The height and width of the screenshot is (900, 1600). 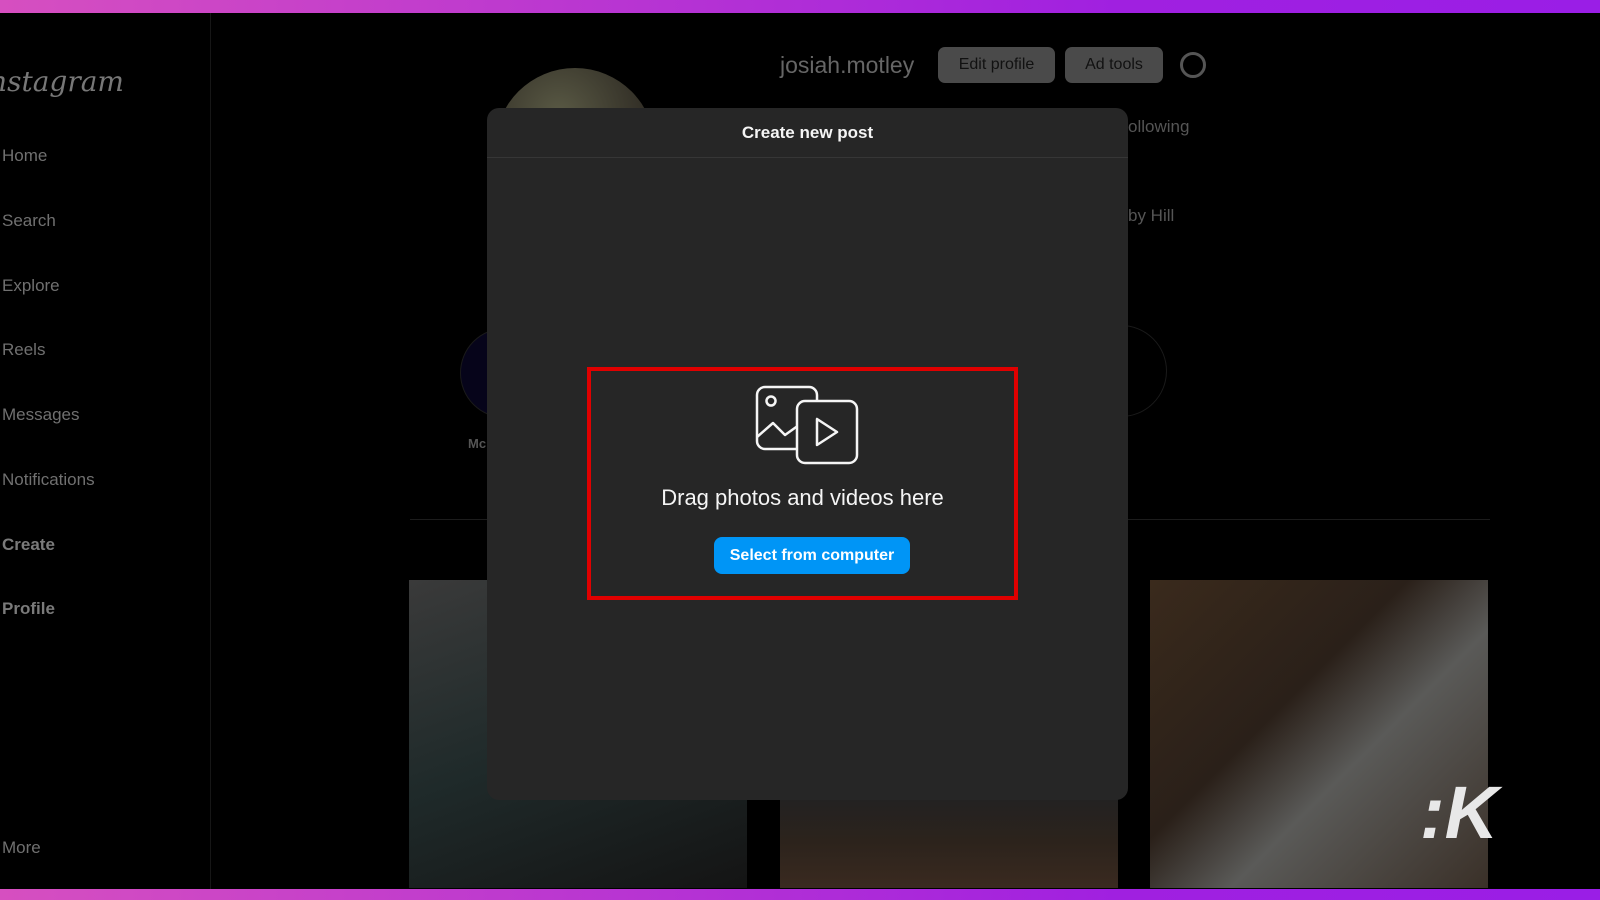 I want to click on modal-title: Create new post, so click(x=807, y=133).